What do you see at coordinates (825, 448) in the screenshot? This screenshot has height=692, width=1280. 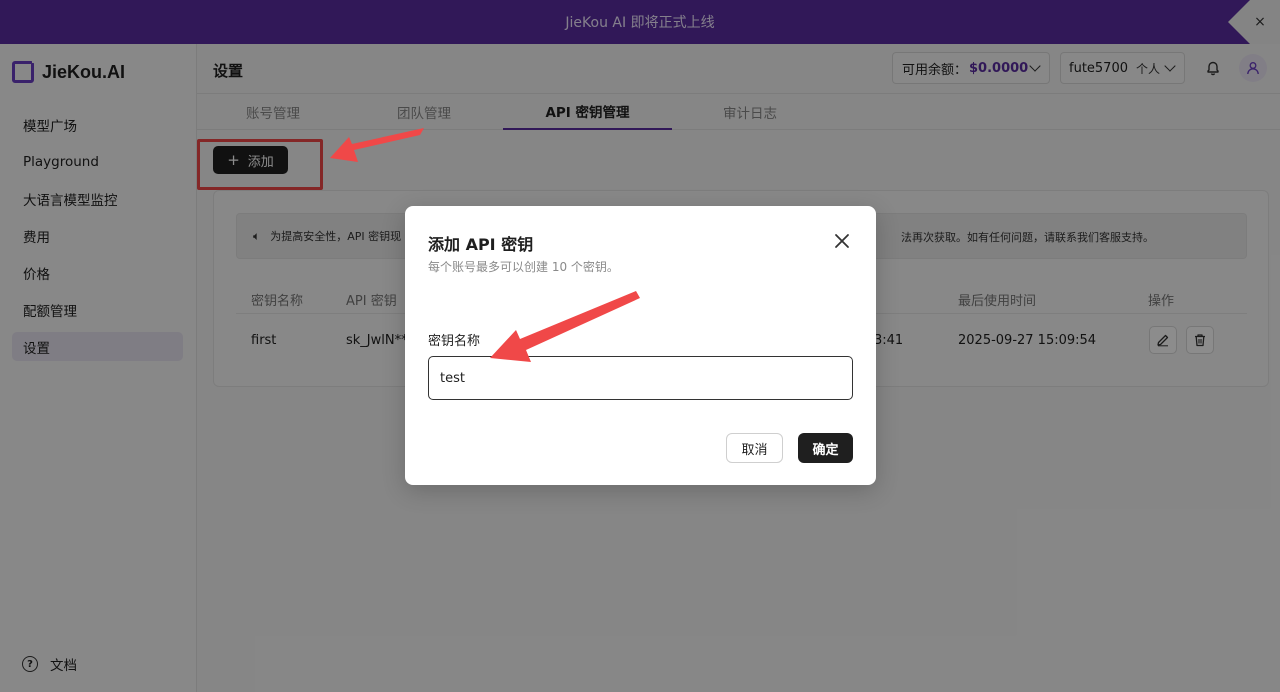 I see `confirm-button: 确定` at bounding box center [825, 448].